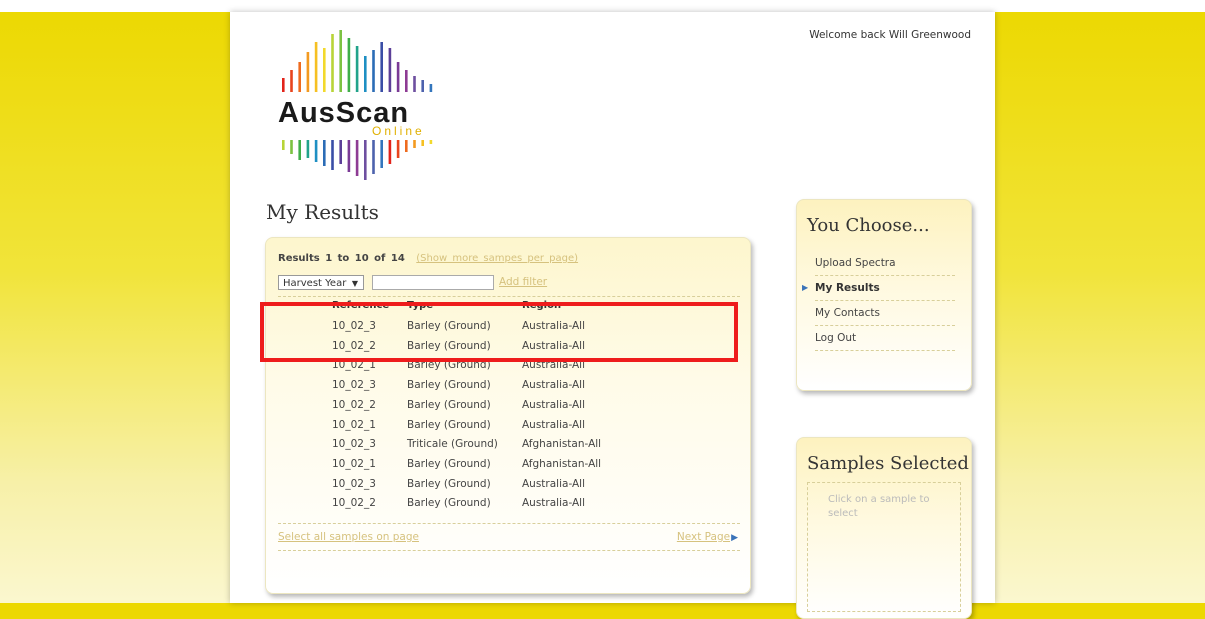 This screenshot has width=1205, height=619. I want to click on filter-select-value: Harvest Year, so click(315, 283).